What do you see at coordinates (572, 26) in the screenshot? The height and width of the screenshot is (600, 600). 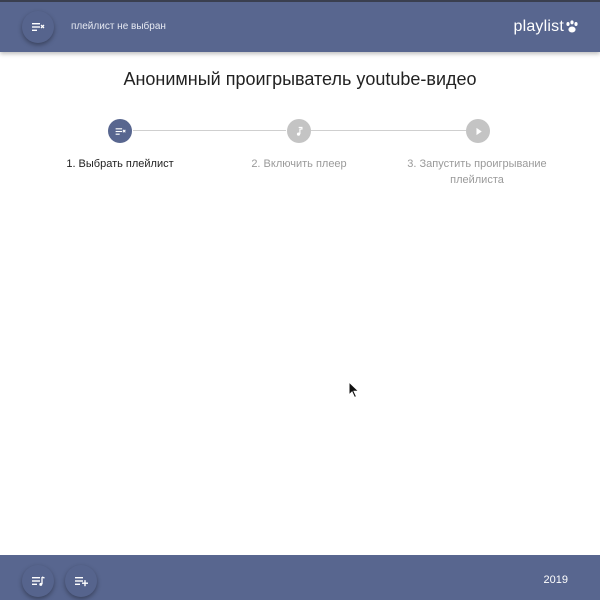 I see `paw-icon` at bounding box center [572, 26].